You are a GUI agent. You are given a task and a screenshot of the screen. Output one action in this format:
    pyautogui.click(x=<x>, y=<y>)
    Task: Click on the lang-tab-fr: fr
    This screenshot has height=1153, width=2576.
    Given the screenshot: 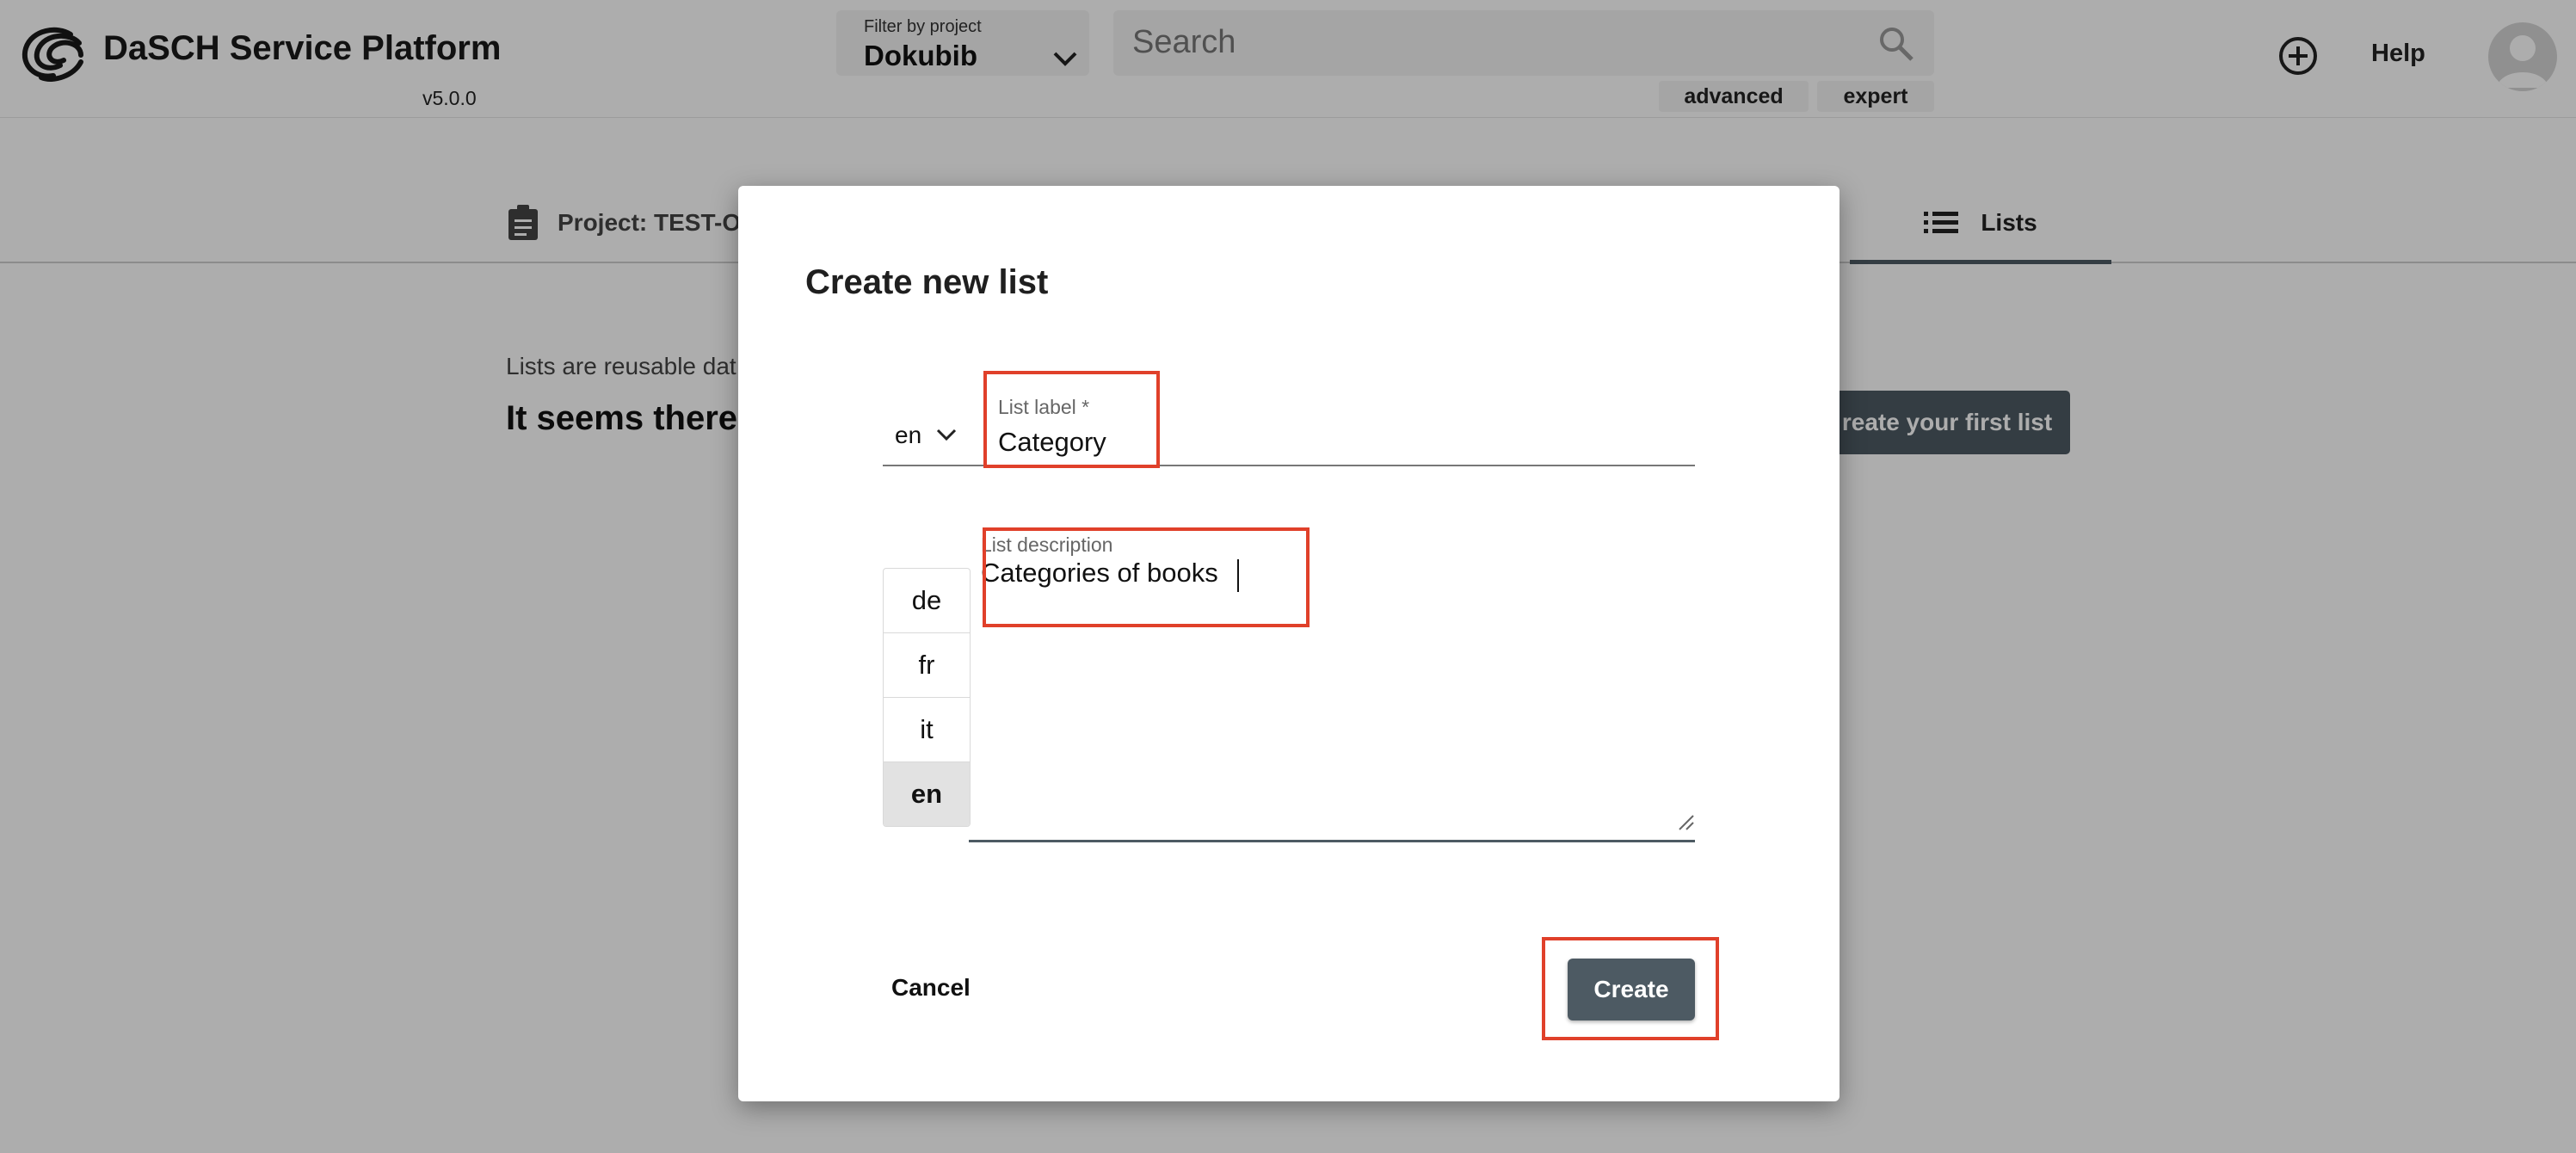 What is the action you would take?
    pyautogui.click(x=927, y=665)
    